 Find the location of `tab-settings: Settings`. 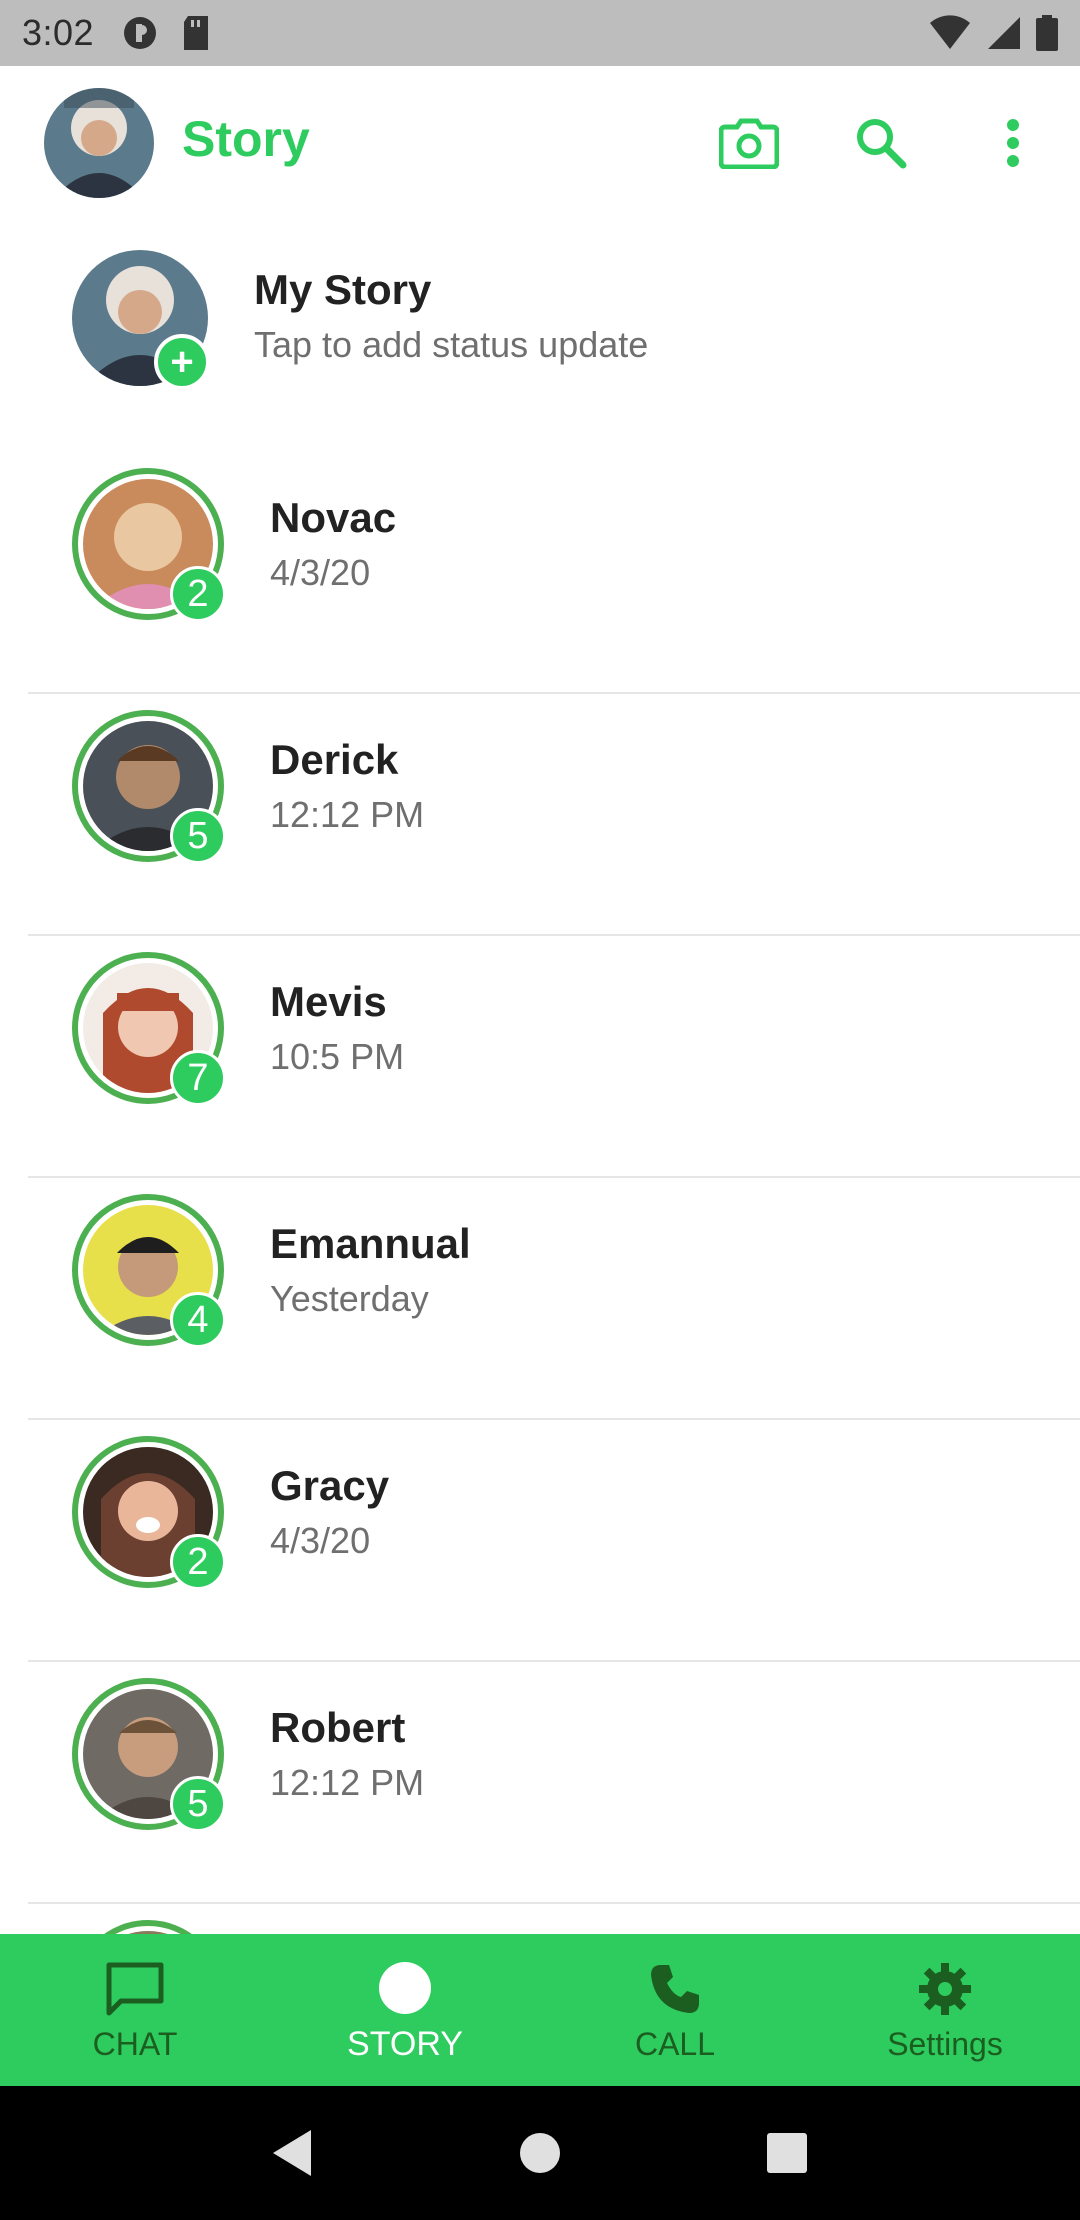

tab-settings: Settings is located at coordinates (945, 2010).